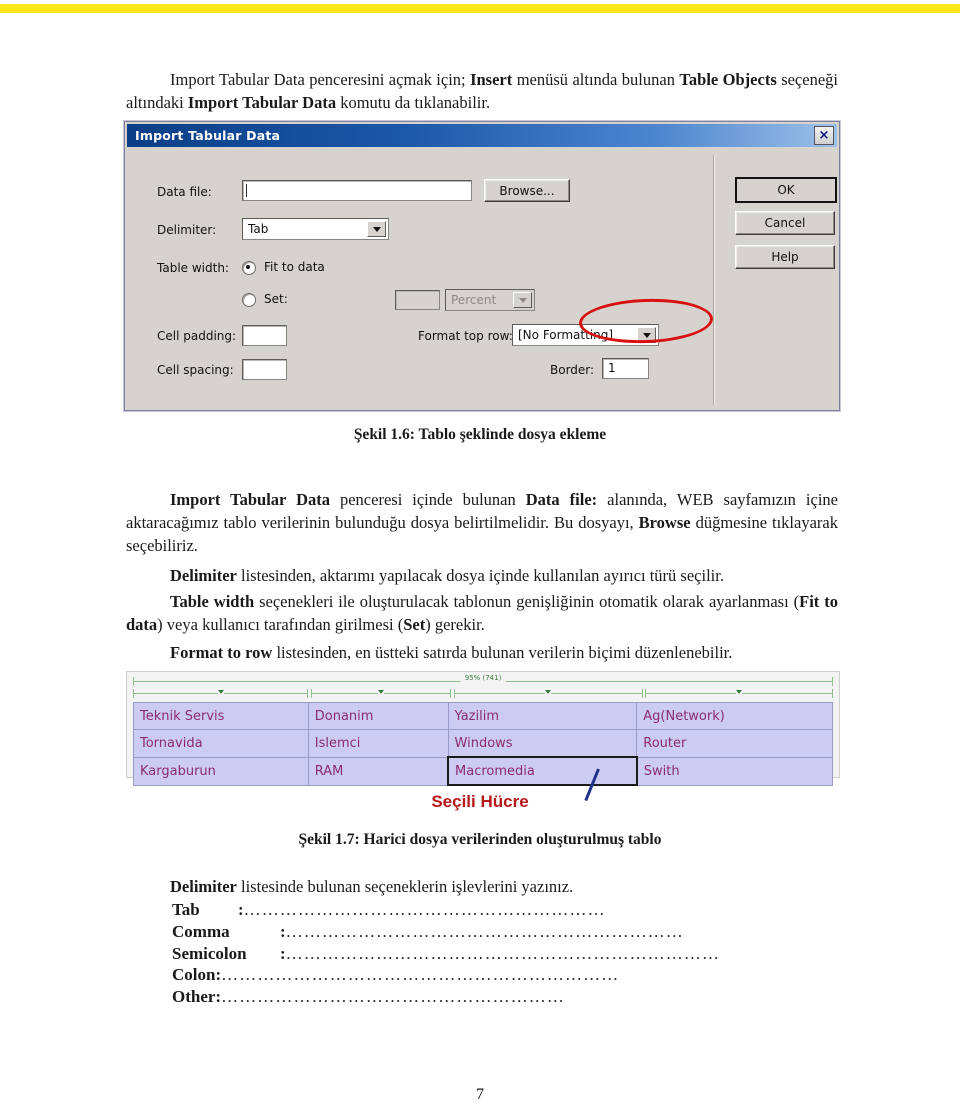  I want to click on set-width-input, so click(417, 300).